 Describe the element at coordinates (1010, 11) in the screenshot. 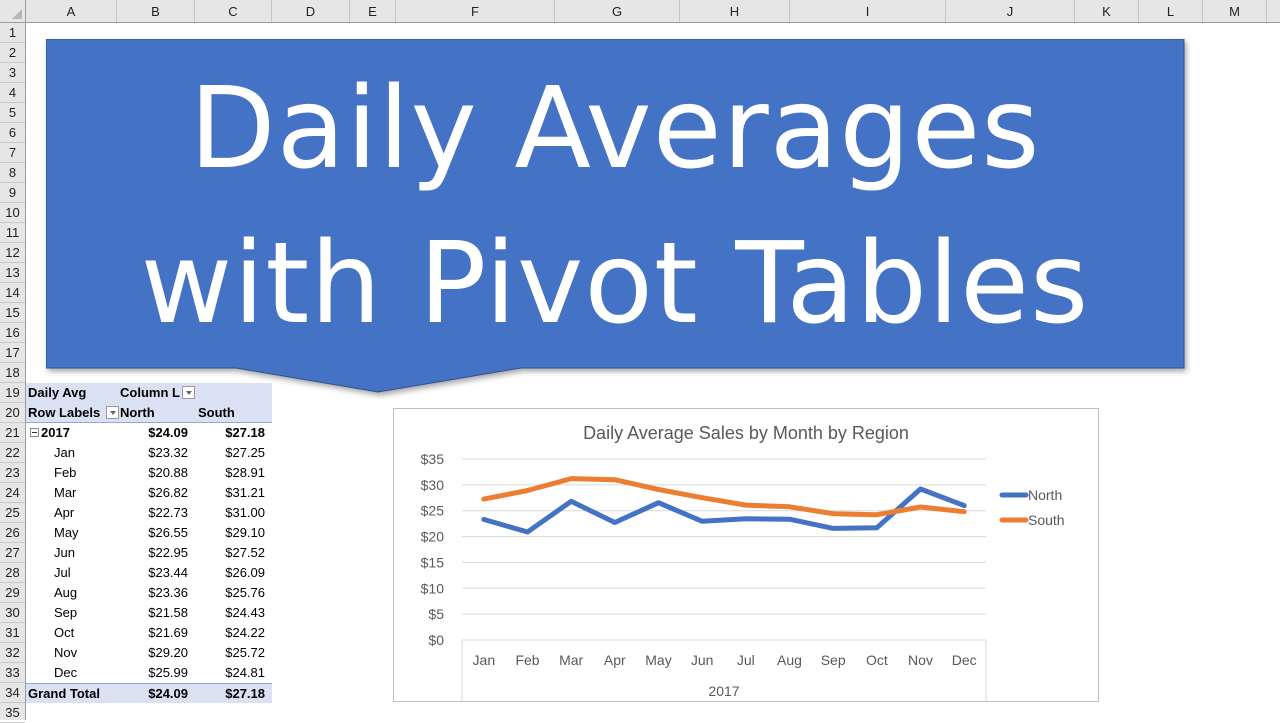

I see `column-header-j: J` at that location.